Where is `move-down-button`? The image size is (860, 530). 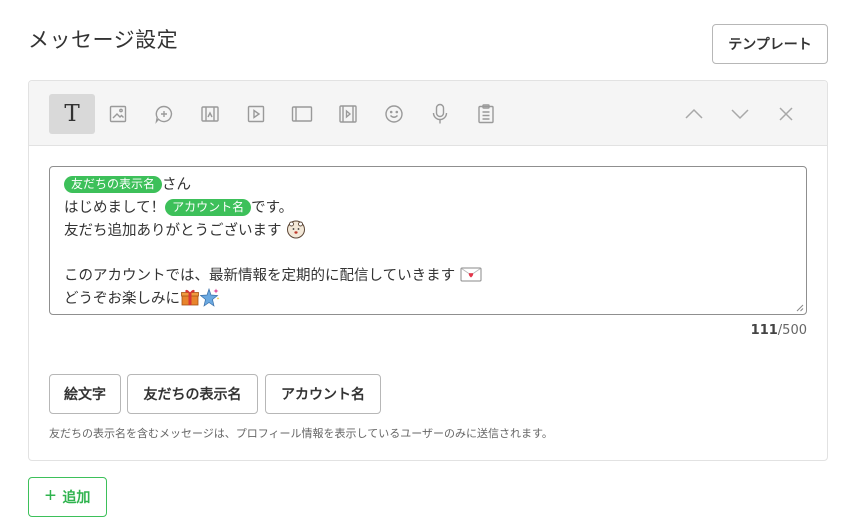 move-down-button is located at coordinates (740, 114).